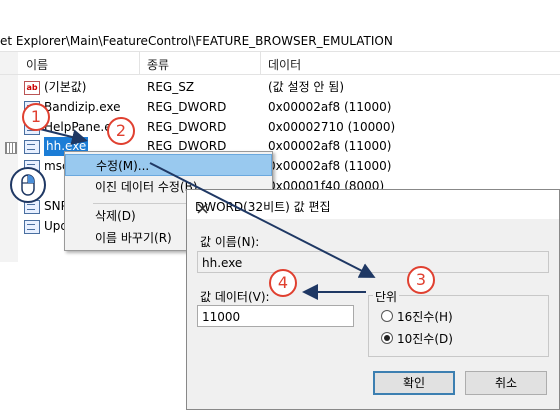  I want to click on arrow-menu-to-base, so click(262, 220).